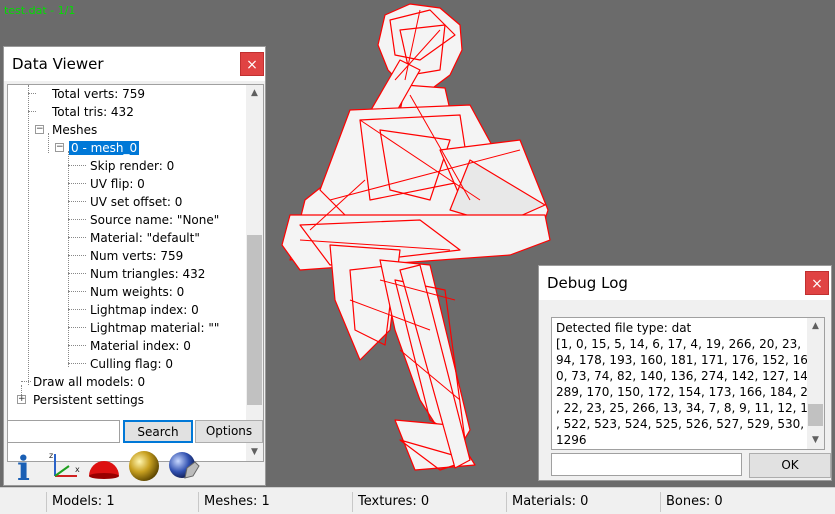  Describe the element at coordinates (790, 465) in the screenshot. I see `ok-button: OK` at that location.